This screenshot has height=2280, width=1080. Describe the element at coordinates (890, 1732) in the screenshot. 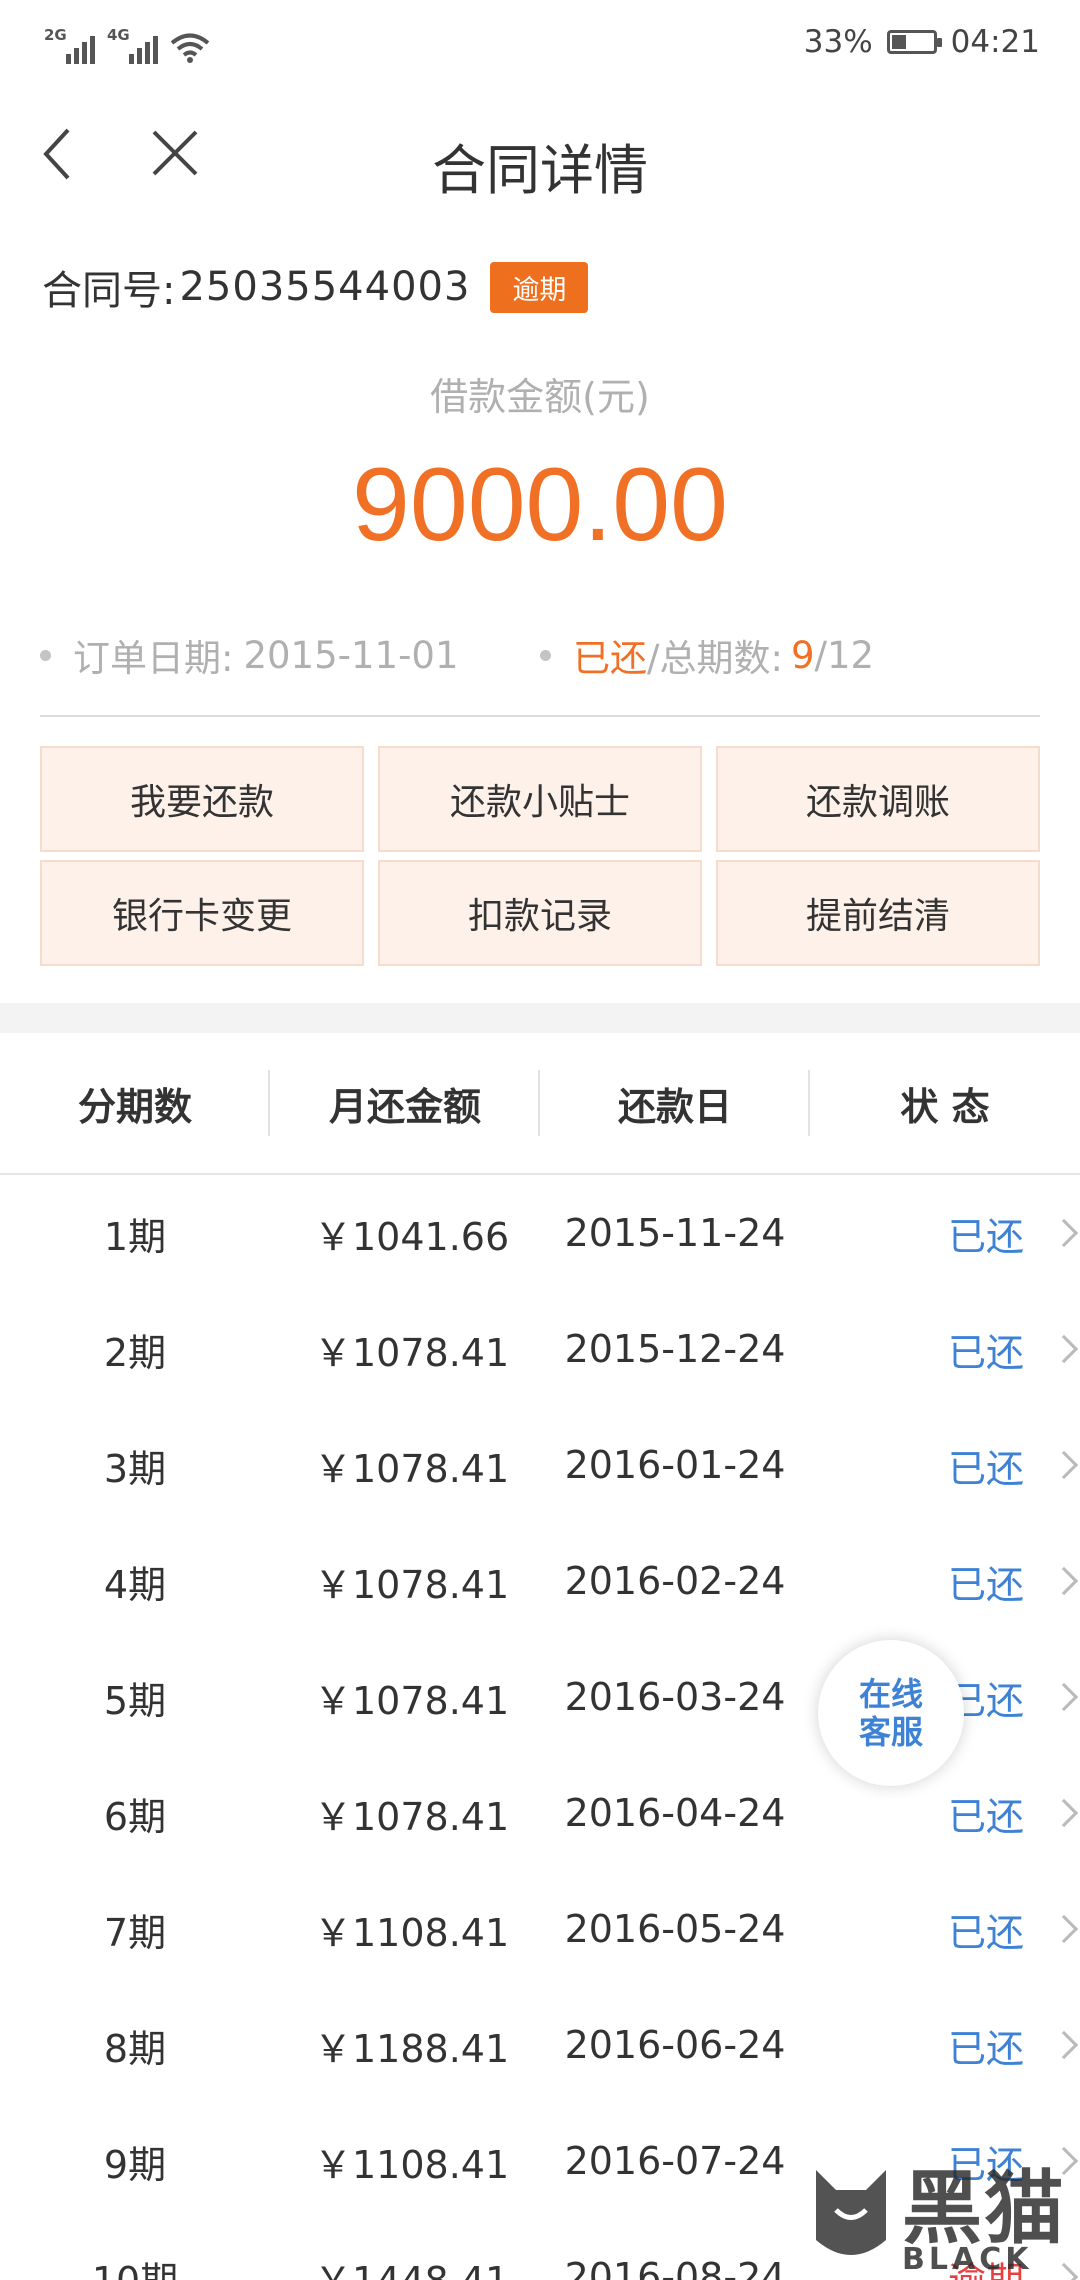

I see `fab-line2: 客服` at that location.